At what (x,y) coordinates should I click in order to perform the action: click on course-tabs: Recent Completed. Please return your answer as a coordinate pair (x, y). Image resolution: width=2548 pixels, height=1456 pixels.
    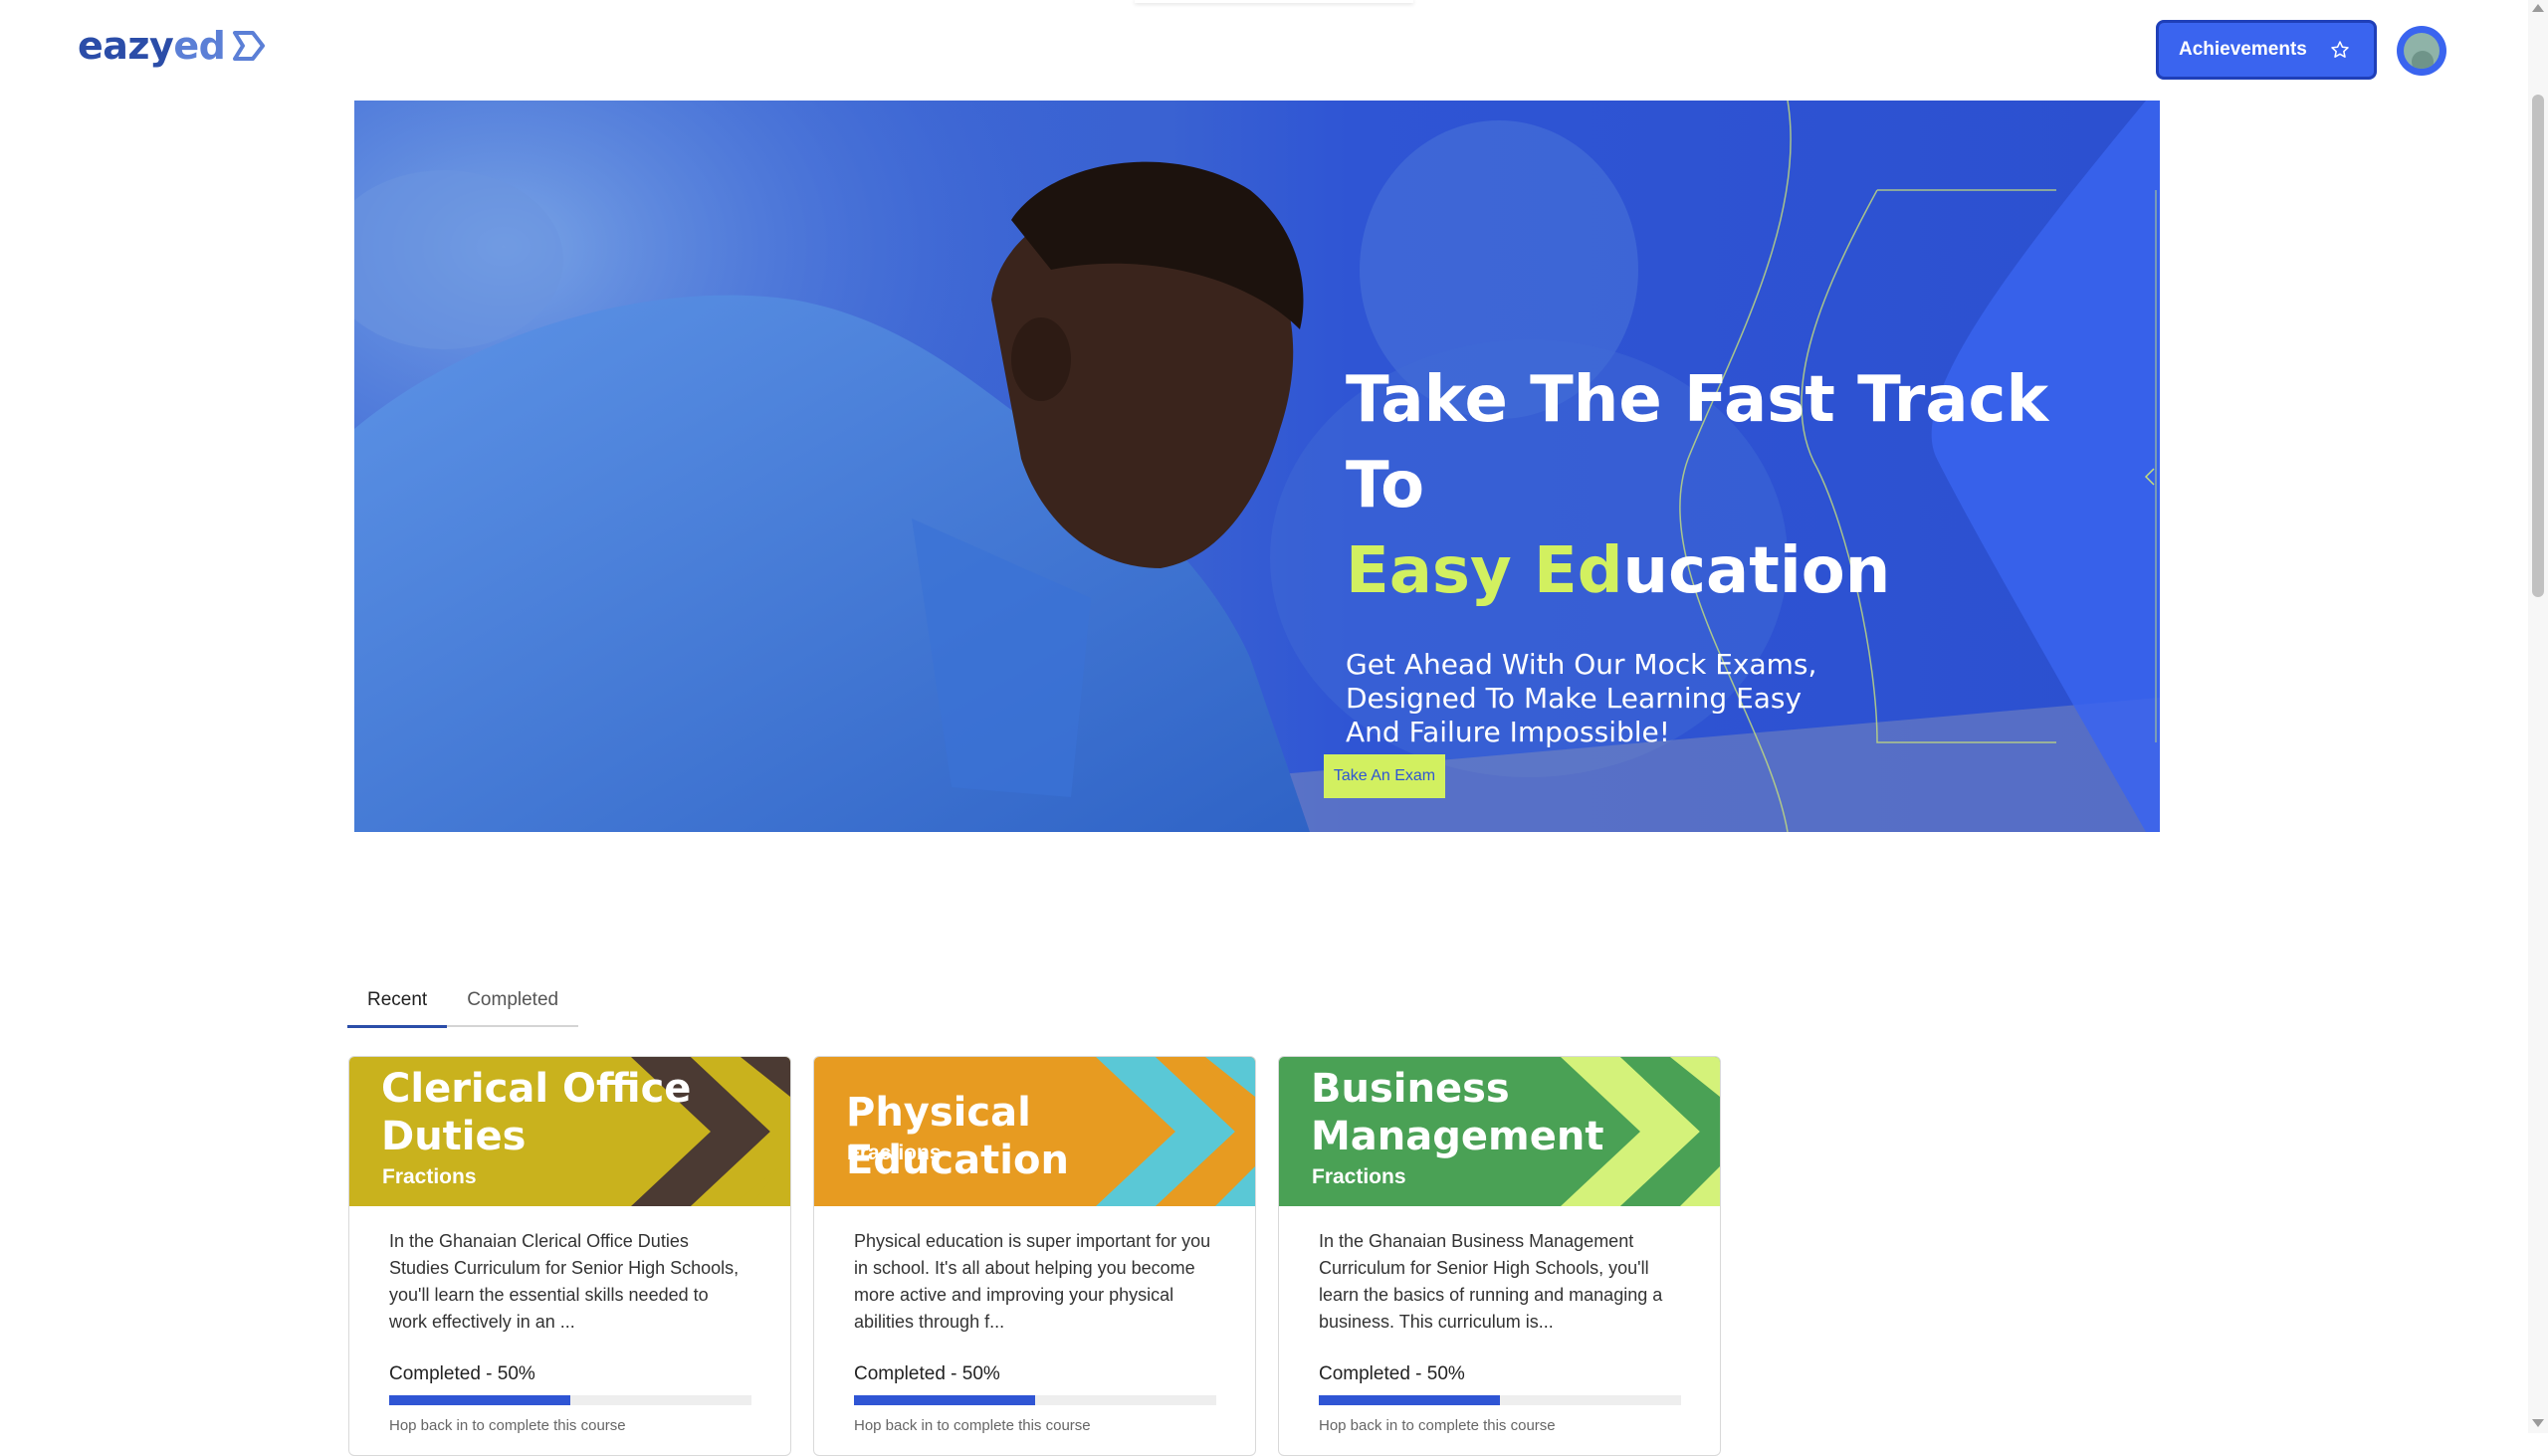
    Looking at the image, I should click on (463, 1001).